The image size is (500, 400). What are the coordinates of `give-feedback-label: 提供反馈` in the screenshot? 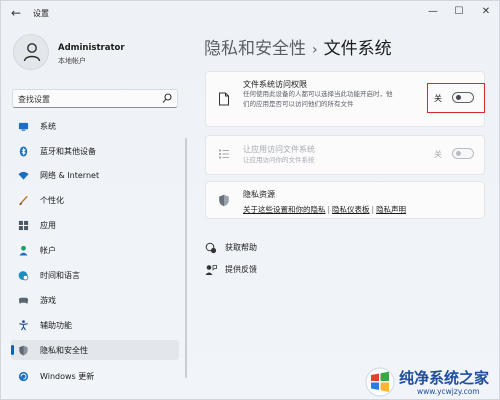 It's located at (241, 269).